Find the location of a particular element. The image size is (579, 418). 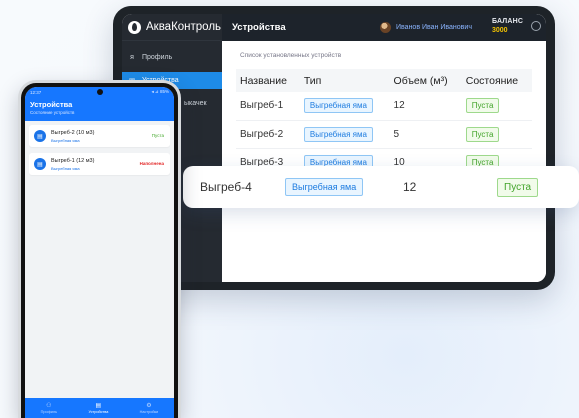

phone-title: Устройства is located at coordinates (51, 104).